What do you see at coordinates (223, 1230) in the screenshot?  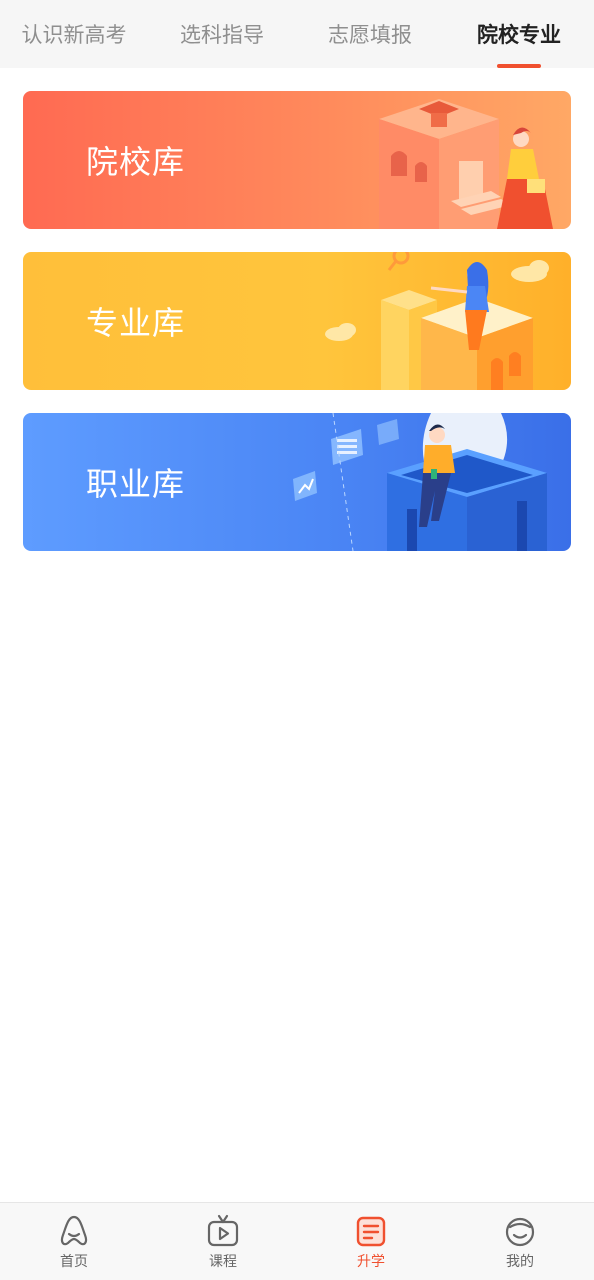 I see `tv-play-icon` at bounding box center [223, 1230].